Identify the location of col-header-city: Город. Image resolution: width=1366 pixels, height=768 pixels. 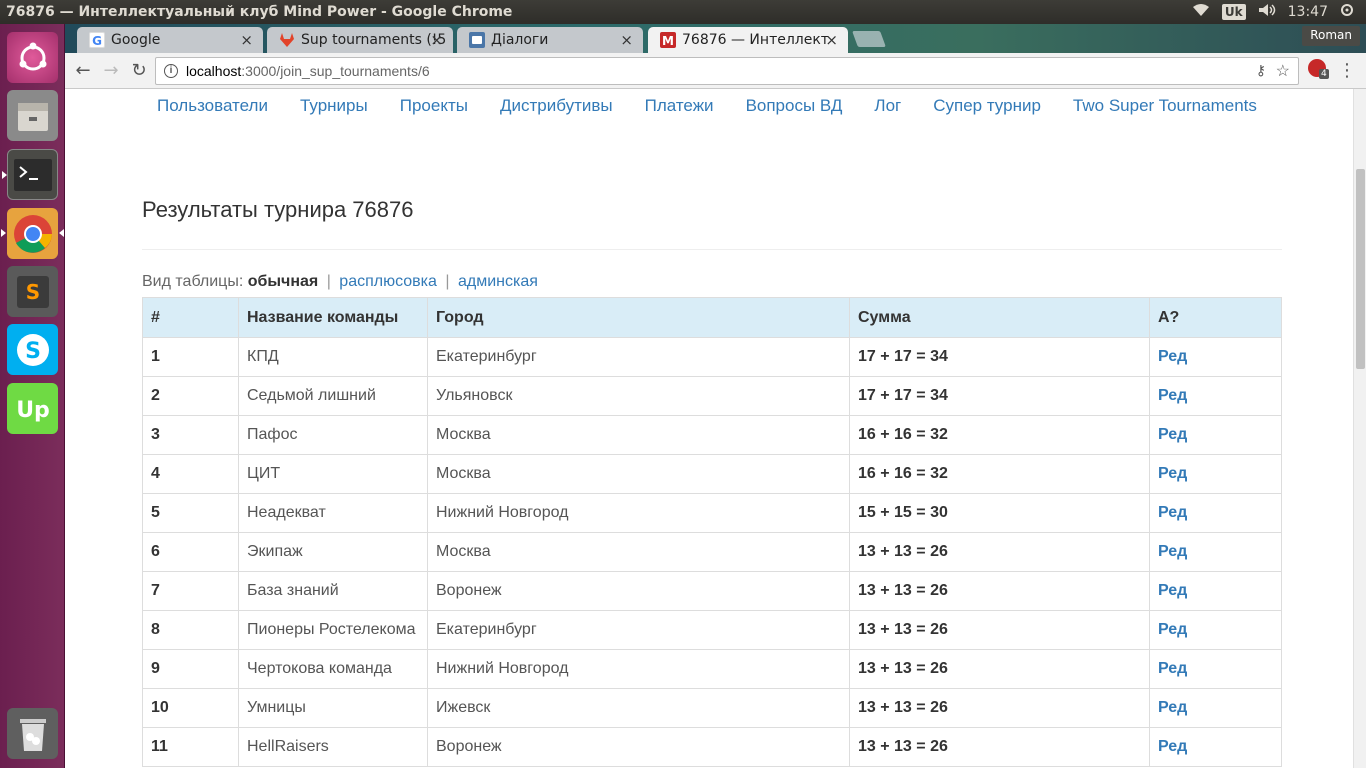
(638, 317).